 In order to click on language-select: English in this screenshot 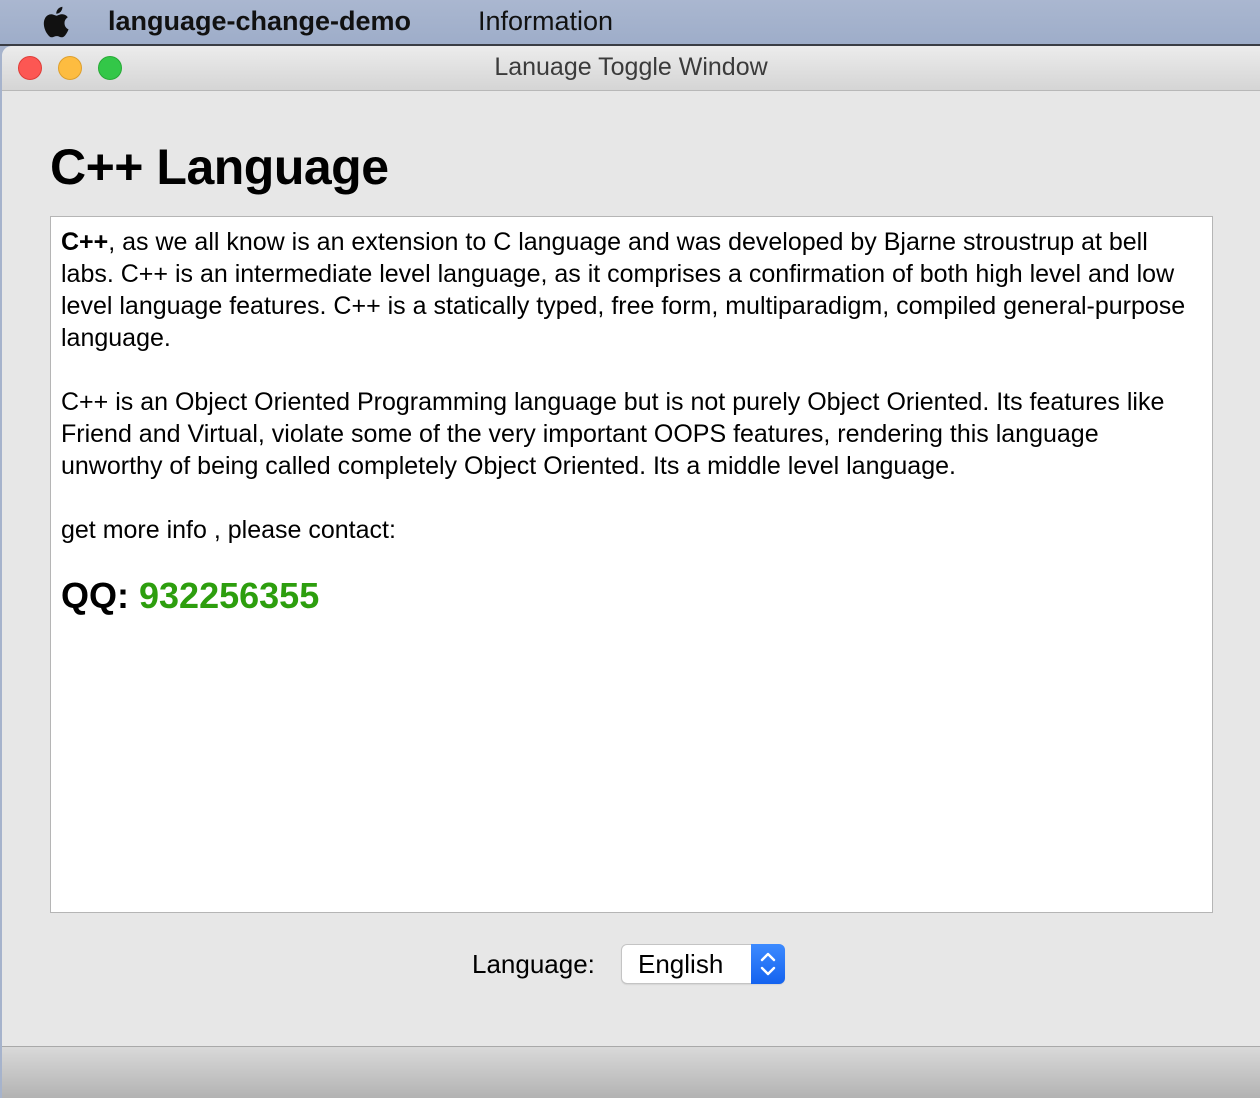, I will do `click(703, 964)`.